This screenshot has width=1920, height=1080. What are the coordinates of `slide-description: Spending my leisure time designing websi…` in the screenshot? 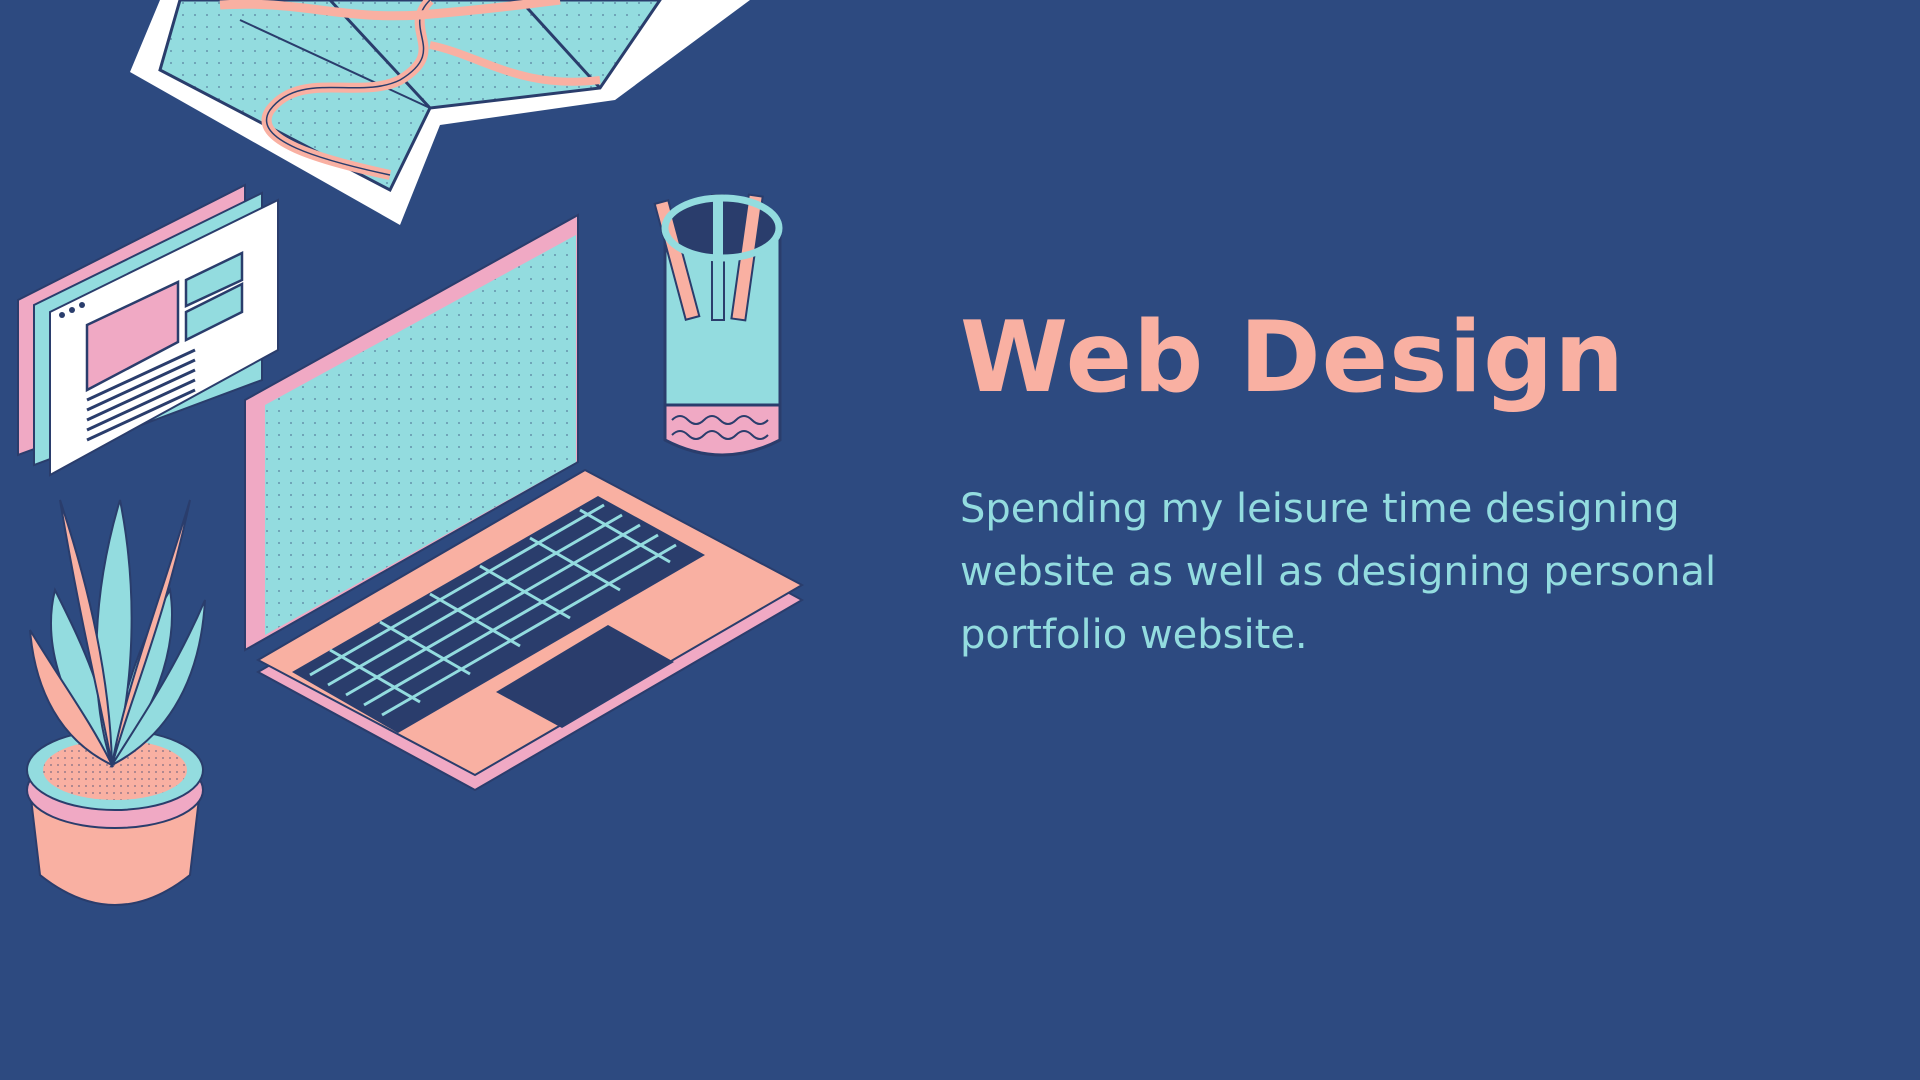 It's located at (1338, 572).